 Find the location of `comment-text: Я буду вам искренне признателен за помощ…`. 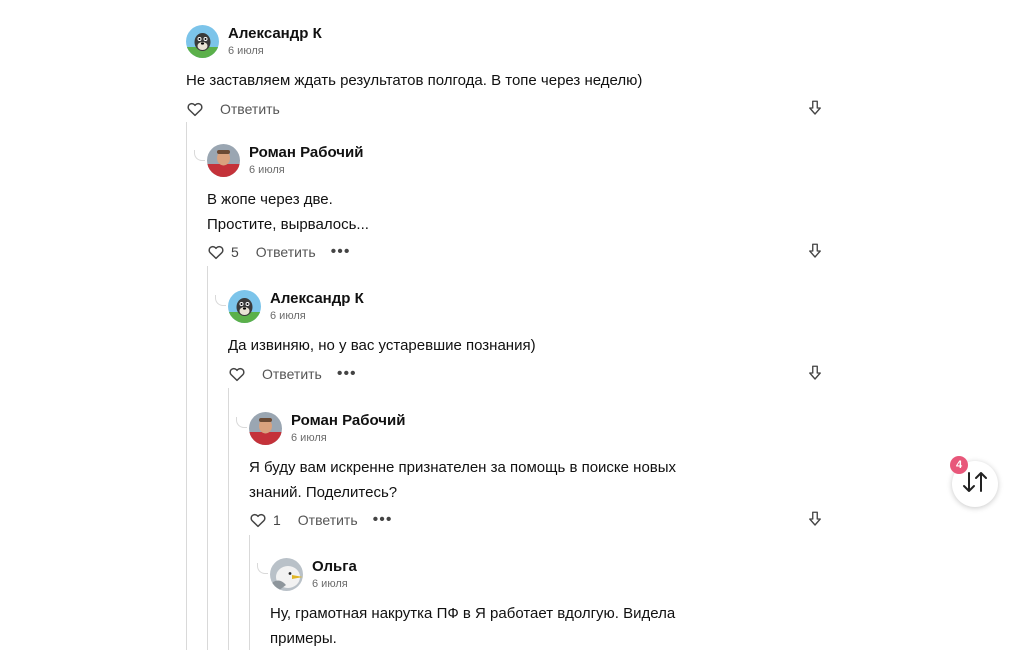

comment-text: Я буду вам искренне признателен за помощ… is located at coordinates (463, 480).